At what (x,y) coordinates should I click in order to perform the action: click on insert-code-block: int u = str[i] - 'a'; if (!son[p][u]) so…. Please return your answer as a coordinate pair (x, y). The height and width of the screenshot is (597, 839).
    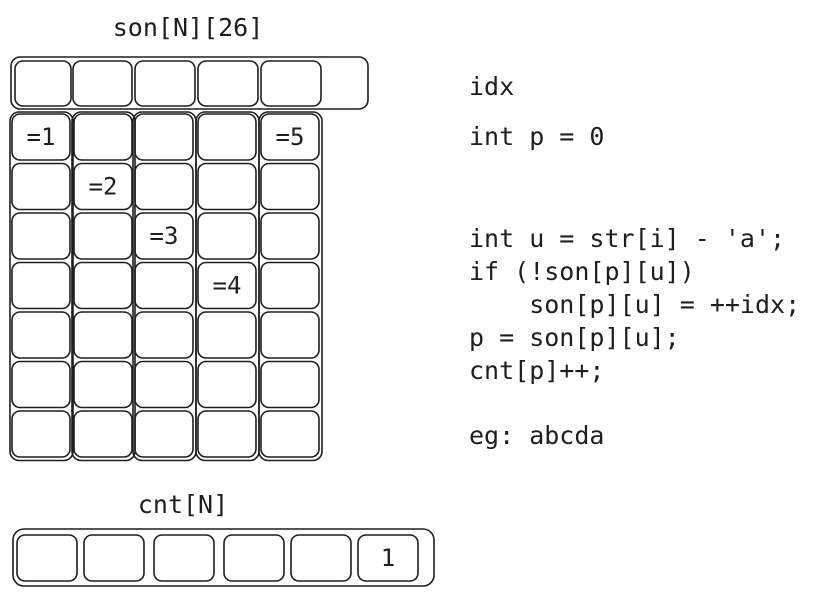
    Looking at the image, I should click on (634, 304).